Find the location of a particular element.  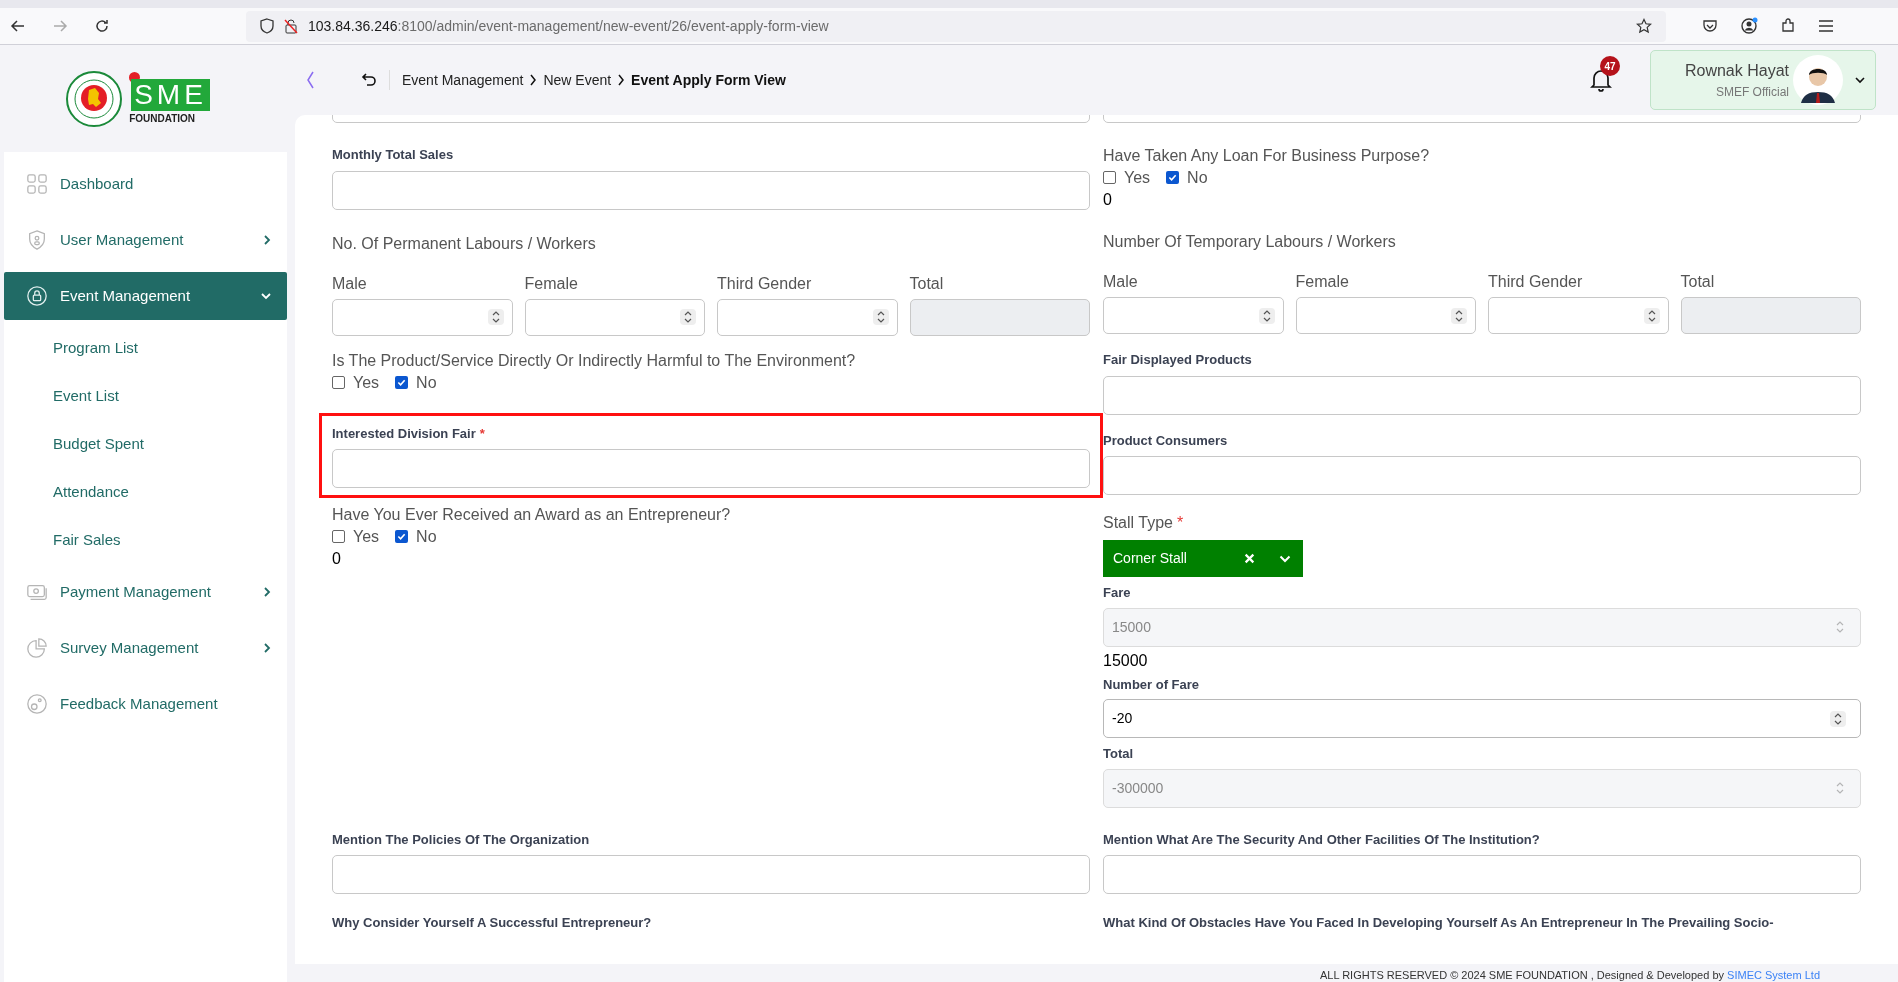

avatar-icon is located at coordinates (1818, 80).